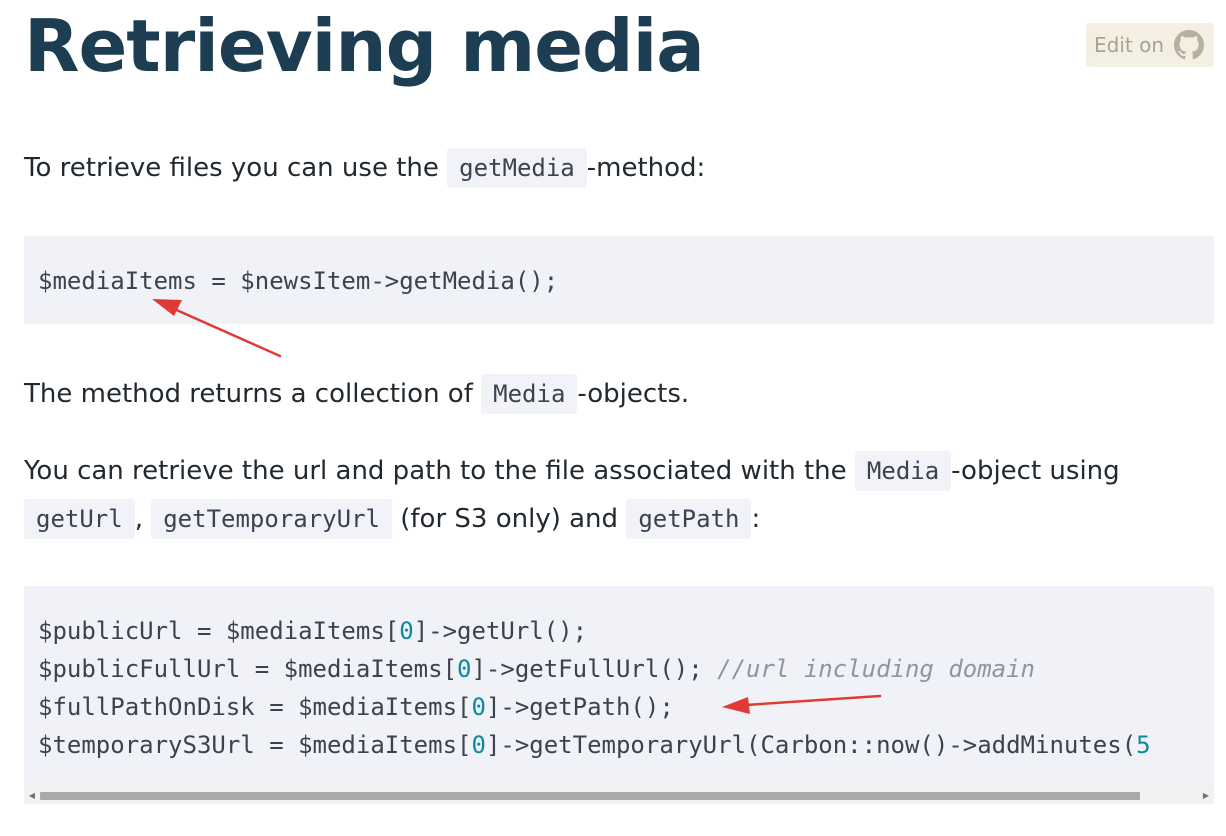 This screenshot has height=836, width=1226. What do you see at coordinates (79, 519) in the screenshot?
I see `inline-code-geturl: getUrl` at bounding box center [79, 519].